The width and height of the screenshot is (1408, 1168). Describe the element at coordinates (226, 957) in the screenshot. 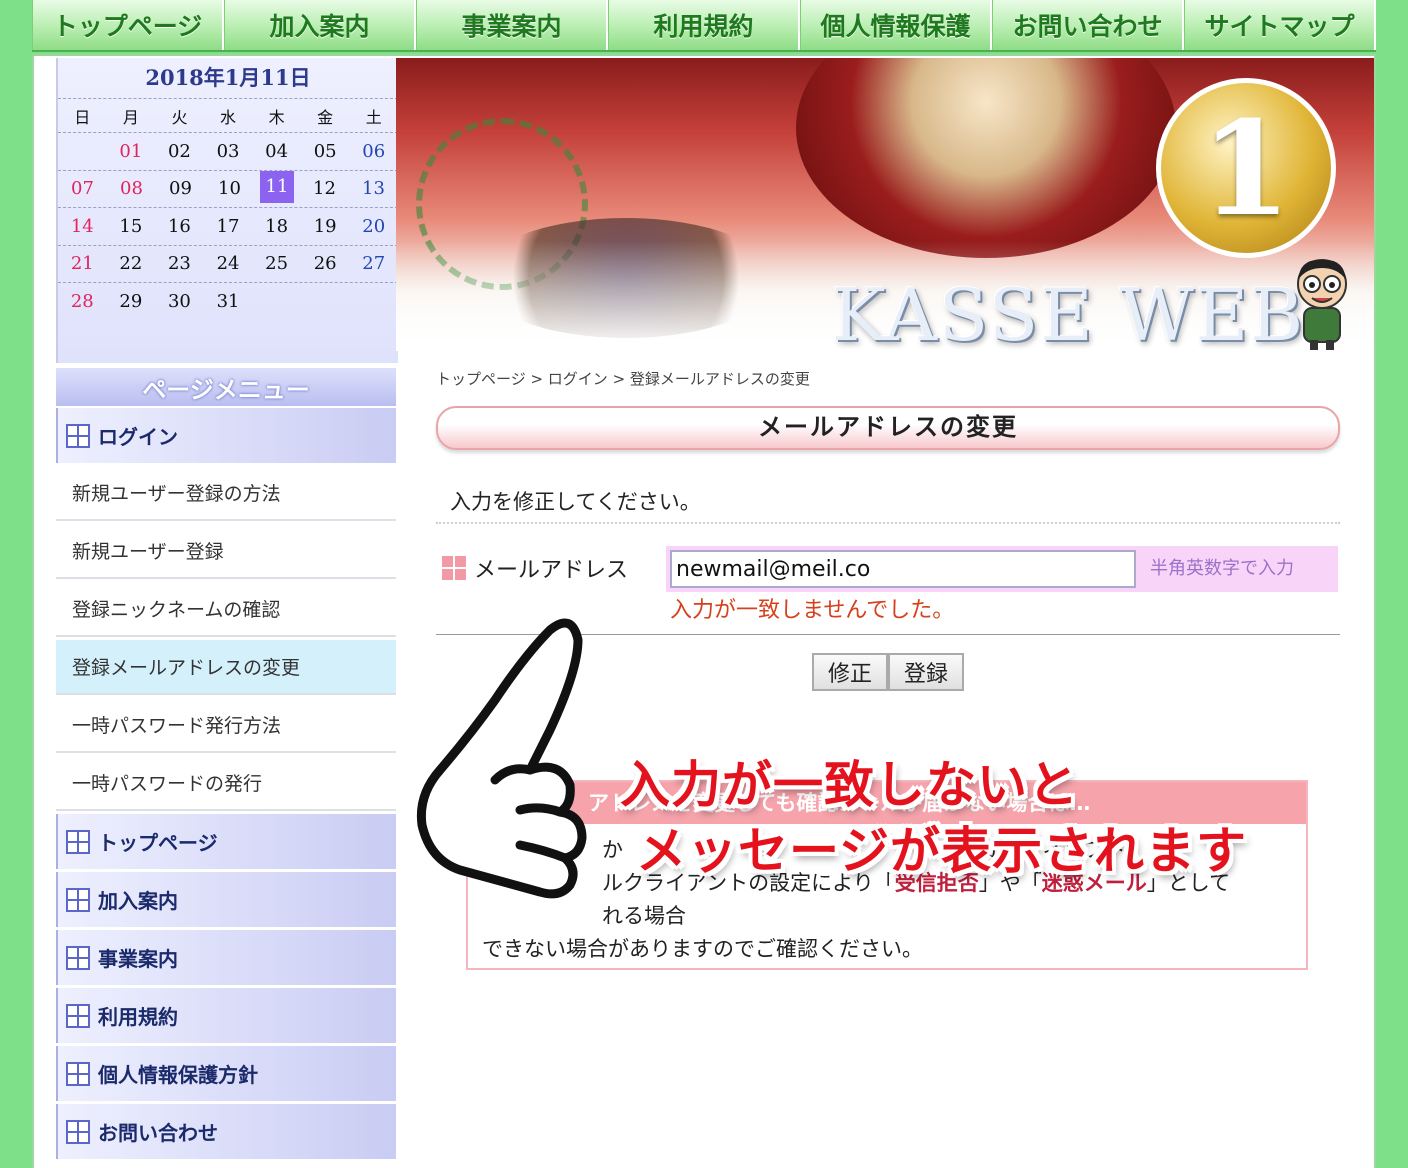

I see `menu-section-item: 事業案内` at that location.